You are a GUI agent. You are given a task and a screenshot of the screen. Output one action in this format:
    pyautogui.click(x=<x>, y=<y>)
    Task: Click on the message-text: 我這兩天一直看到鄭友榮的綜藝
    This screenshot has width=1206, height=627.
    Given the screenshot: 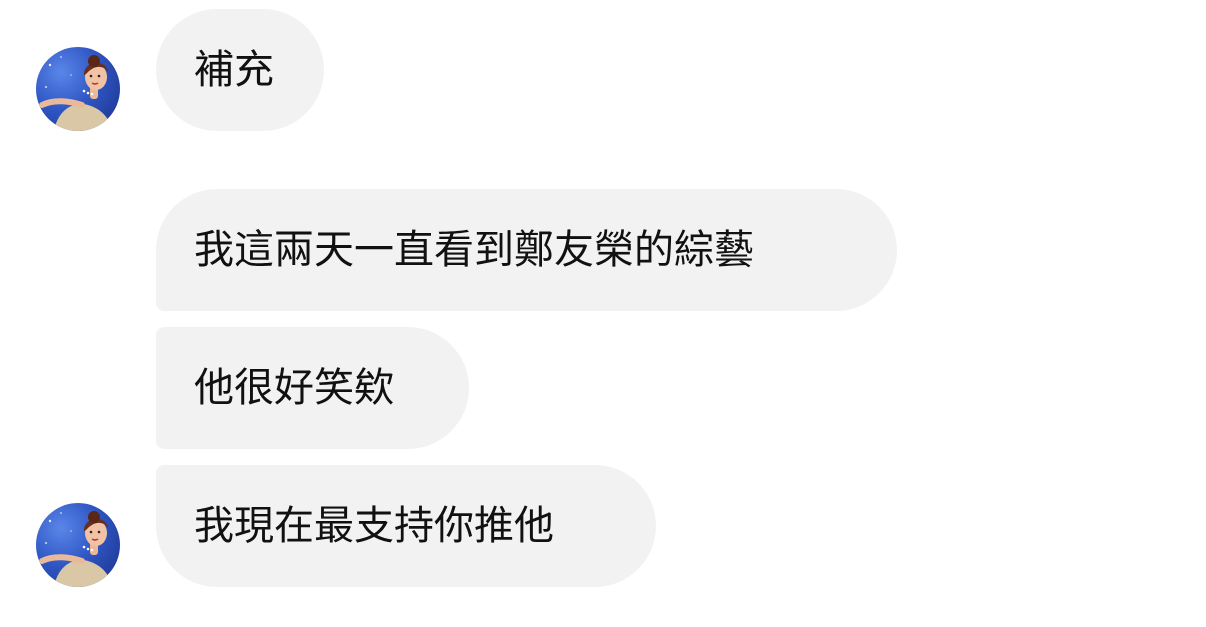 What is the action you would take?
    pyautogui.click(x=474, y=250)
    